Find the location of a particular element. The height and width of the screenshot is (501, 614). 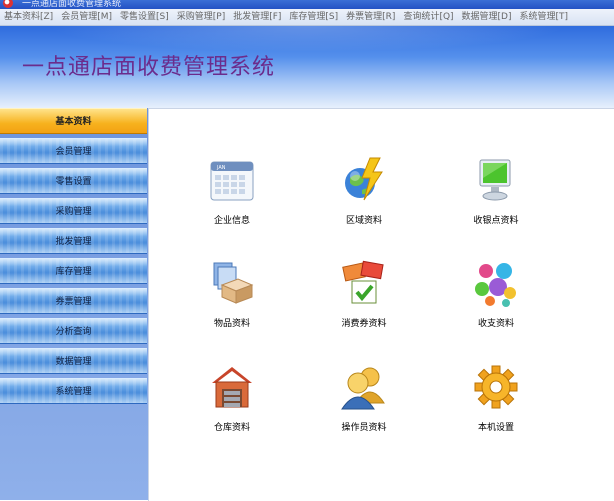

sidebar-item-member: 会员管理 is located at coordinates (73, 151).